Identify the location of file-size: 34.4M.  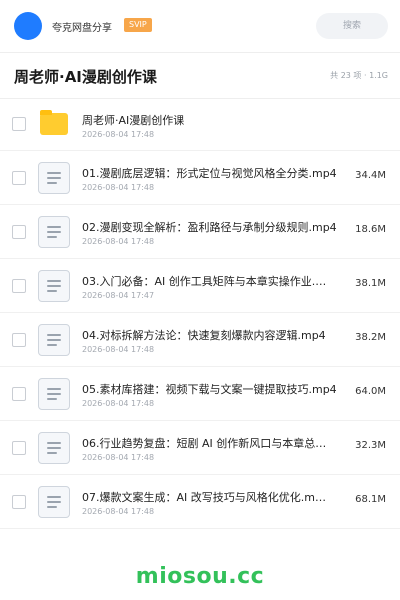
(370, 175).